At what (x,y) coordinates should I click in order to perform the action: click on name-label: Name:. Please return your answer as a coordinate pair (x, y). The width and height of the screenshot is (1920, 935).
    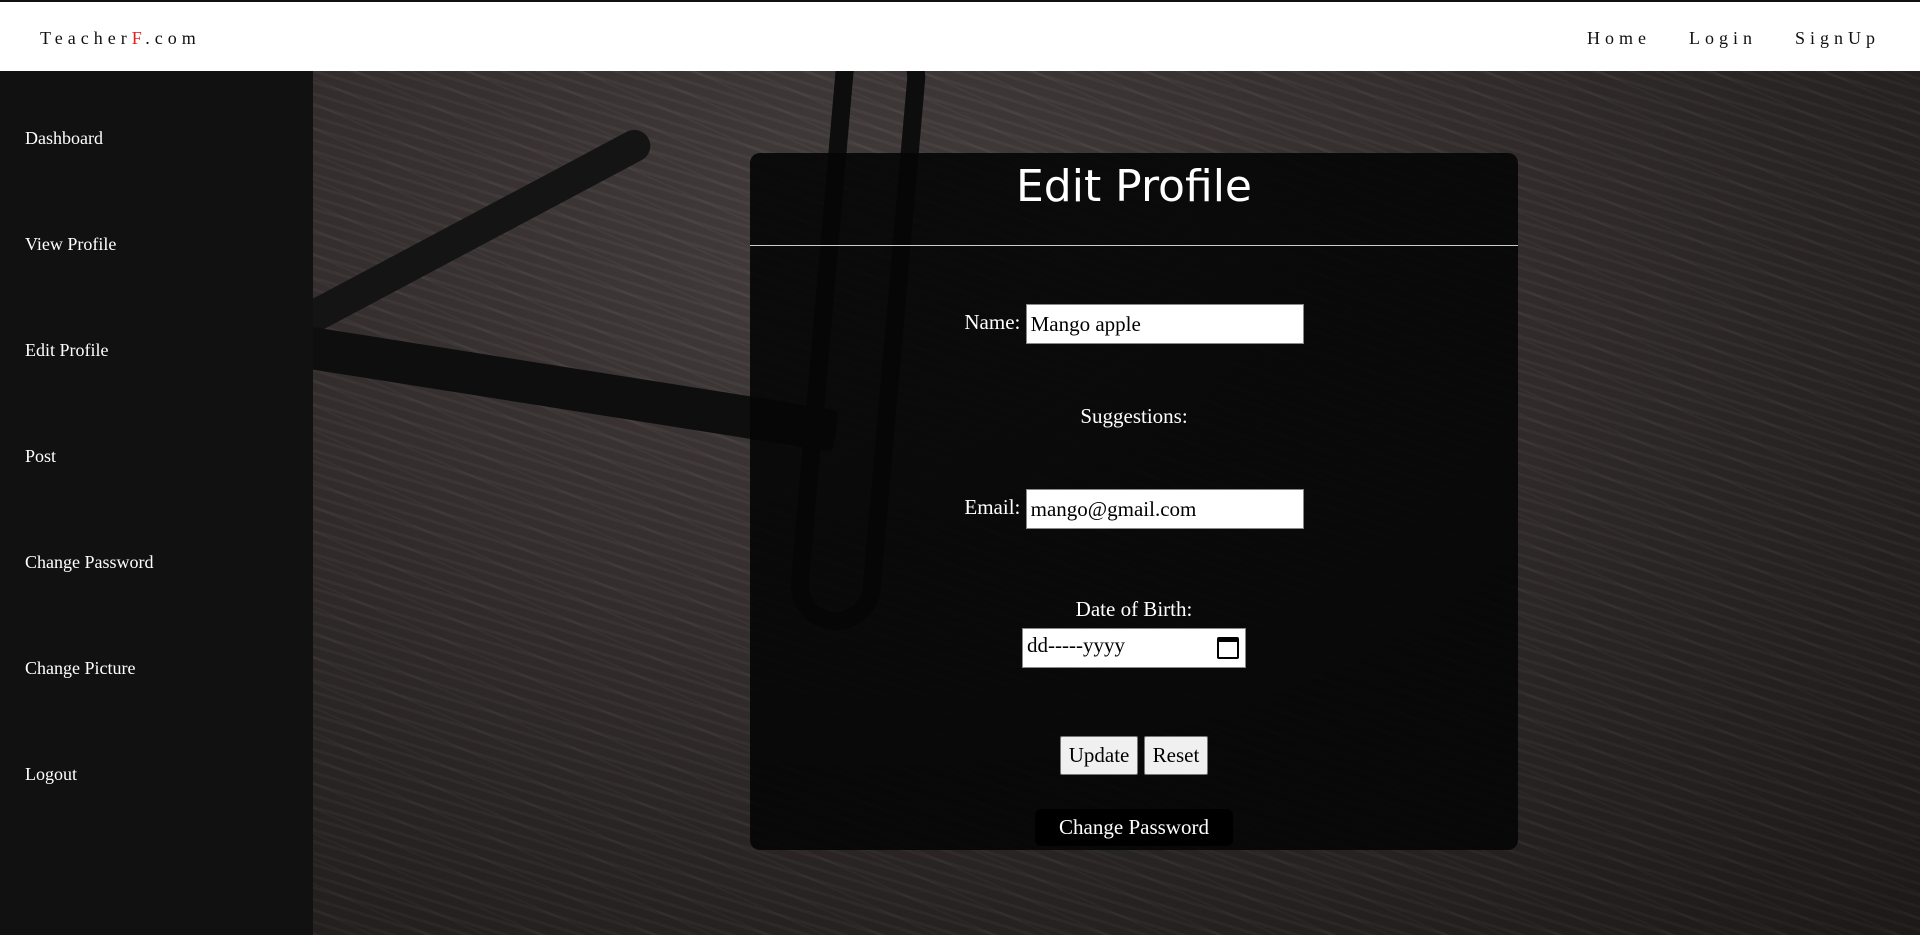
    Looking at the image, I should click on (992, 321).